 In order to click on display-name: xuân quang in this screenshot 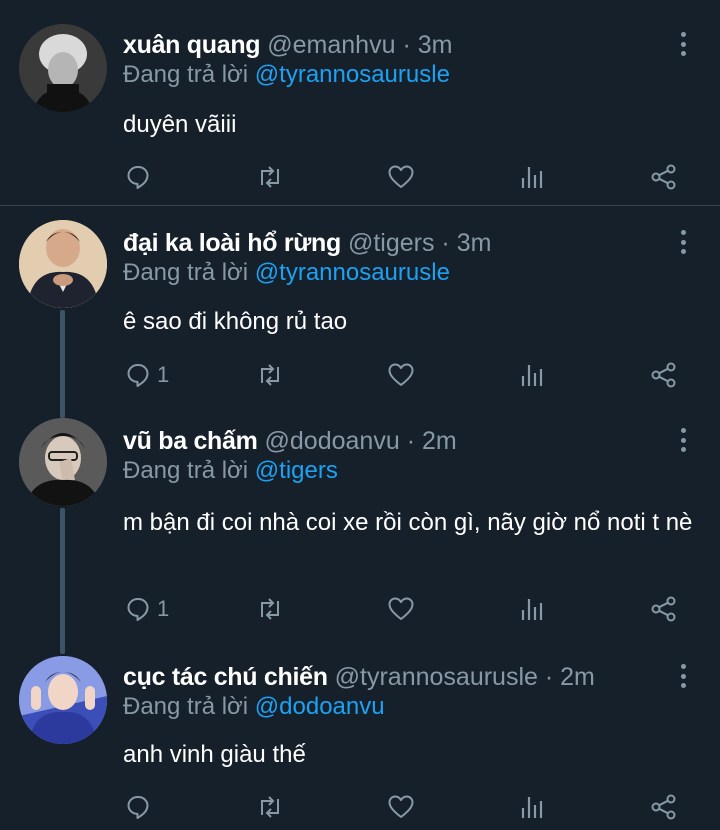, I will do `click(192, 45)`.